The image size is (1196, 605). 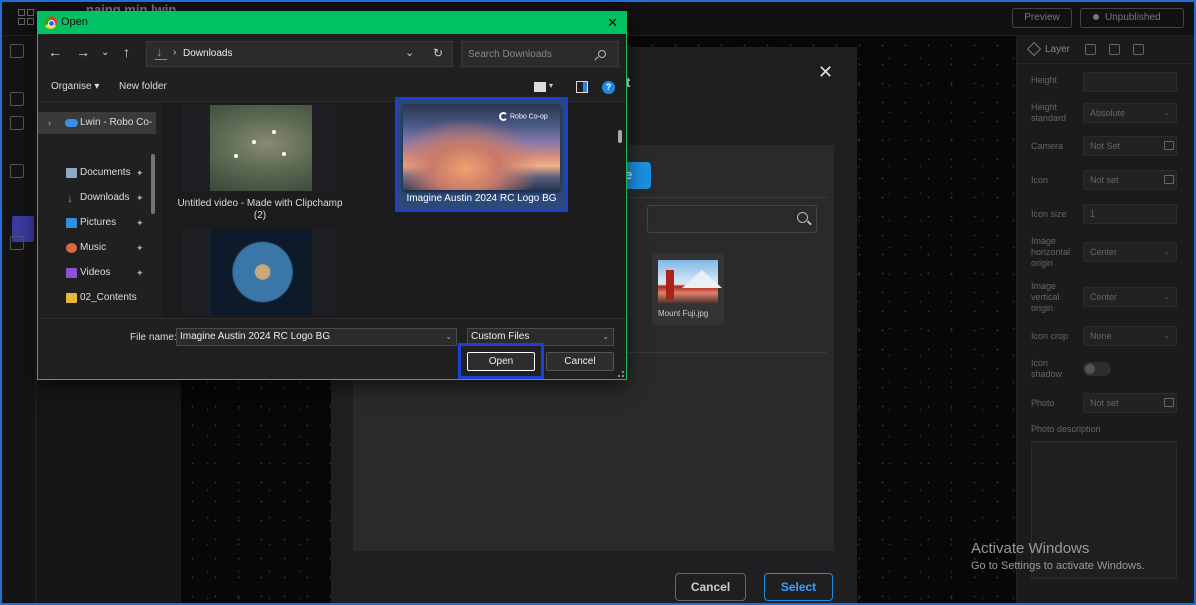 I want to click on help-icon: ?, so click(x=608, y=87).